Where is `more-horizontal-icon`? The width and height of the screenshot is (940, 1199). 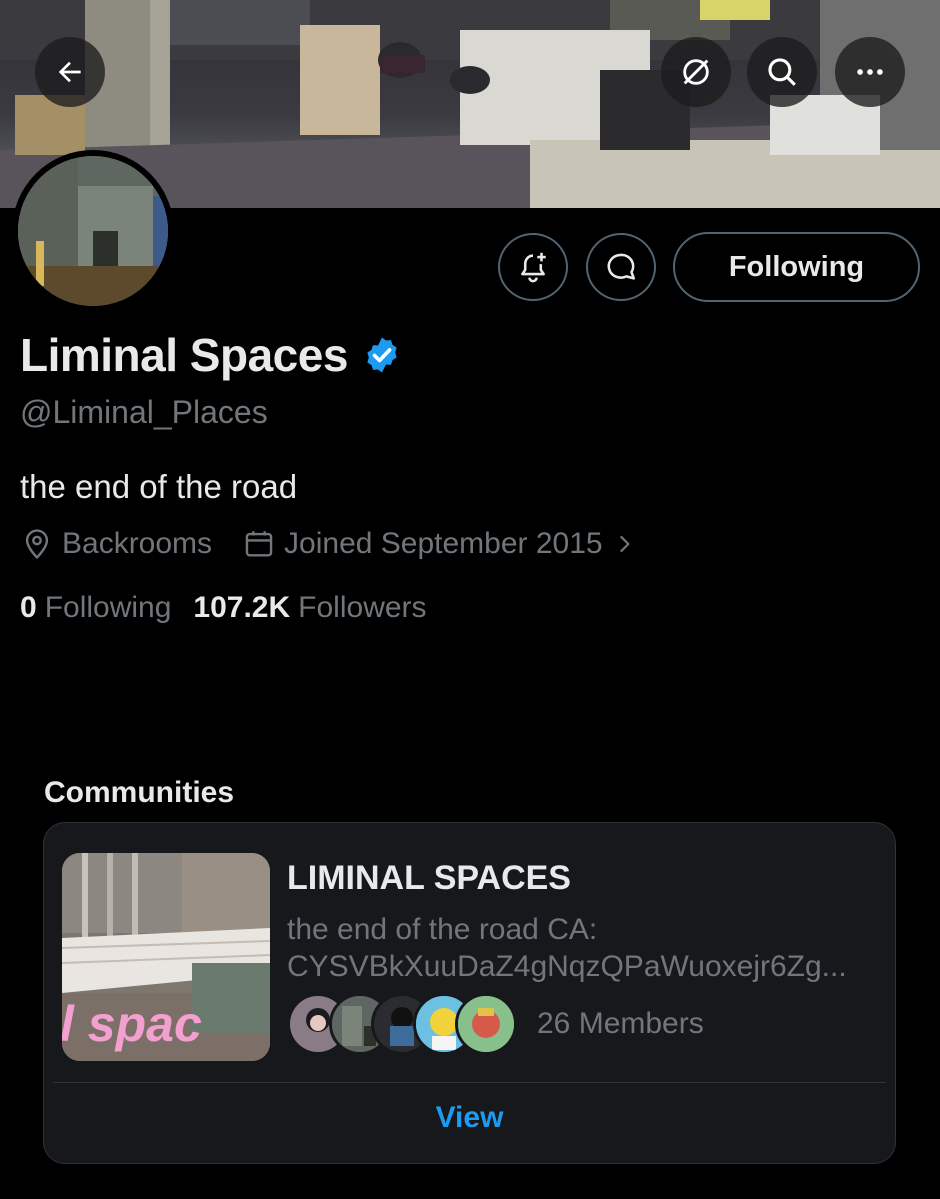 more-horizontal-icon is located at coordinates (870, 72).